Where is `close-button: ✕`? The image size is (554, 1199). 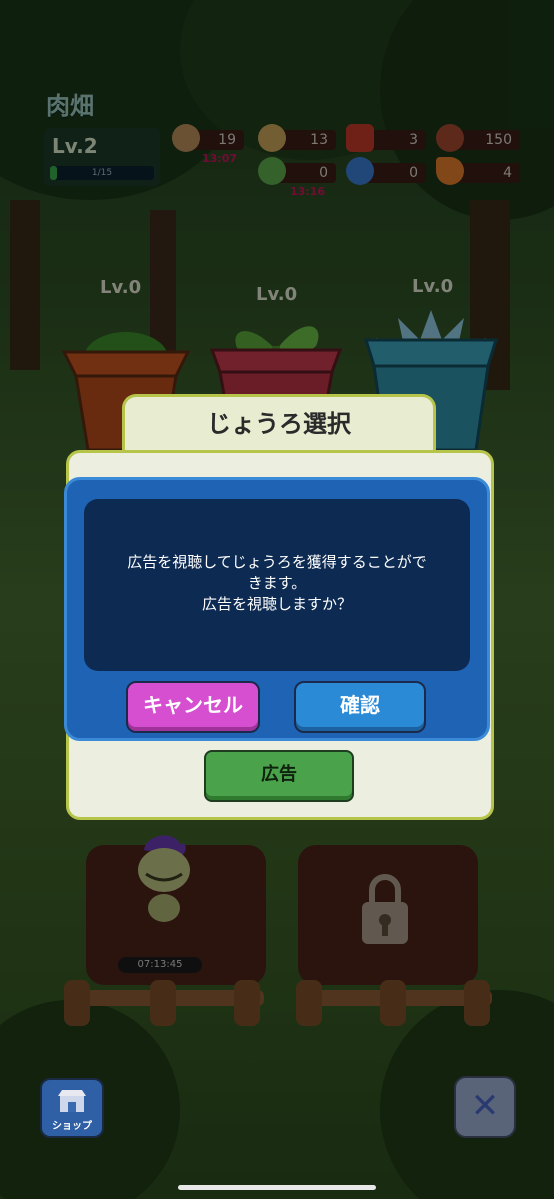 close-button: ✕ is located at coordinates (485, 1107).